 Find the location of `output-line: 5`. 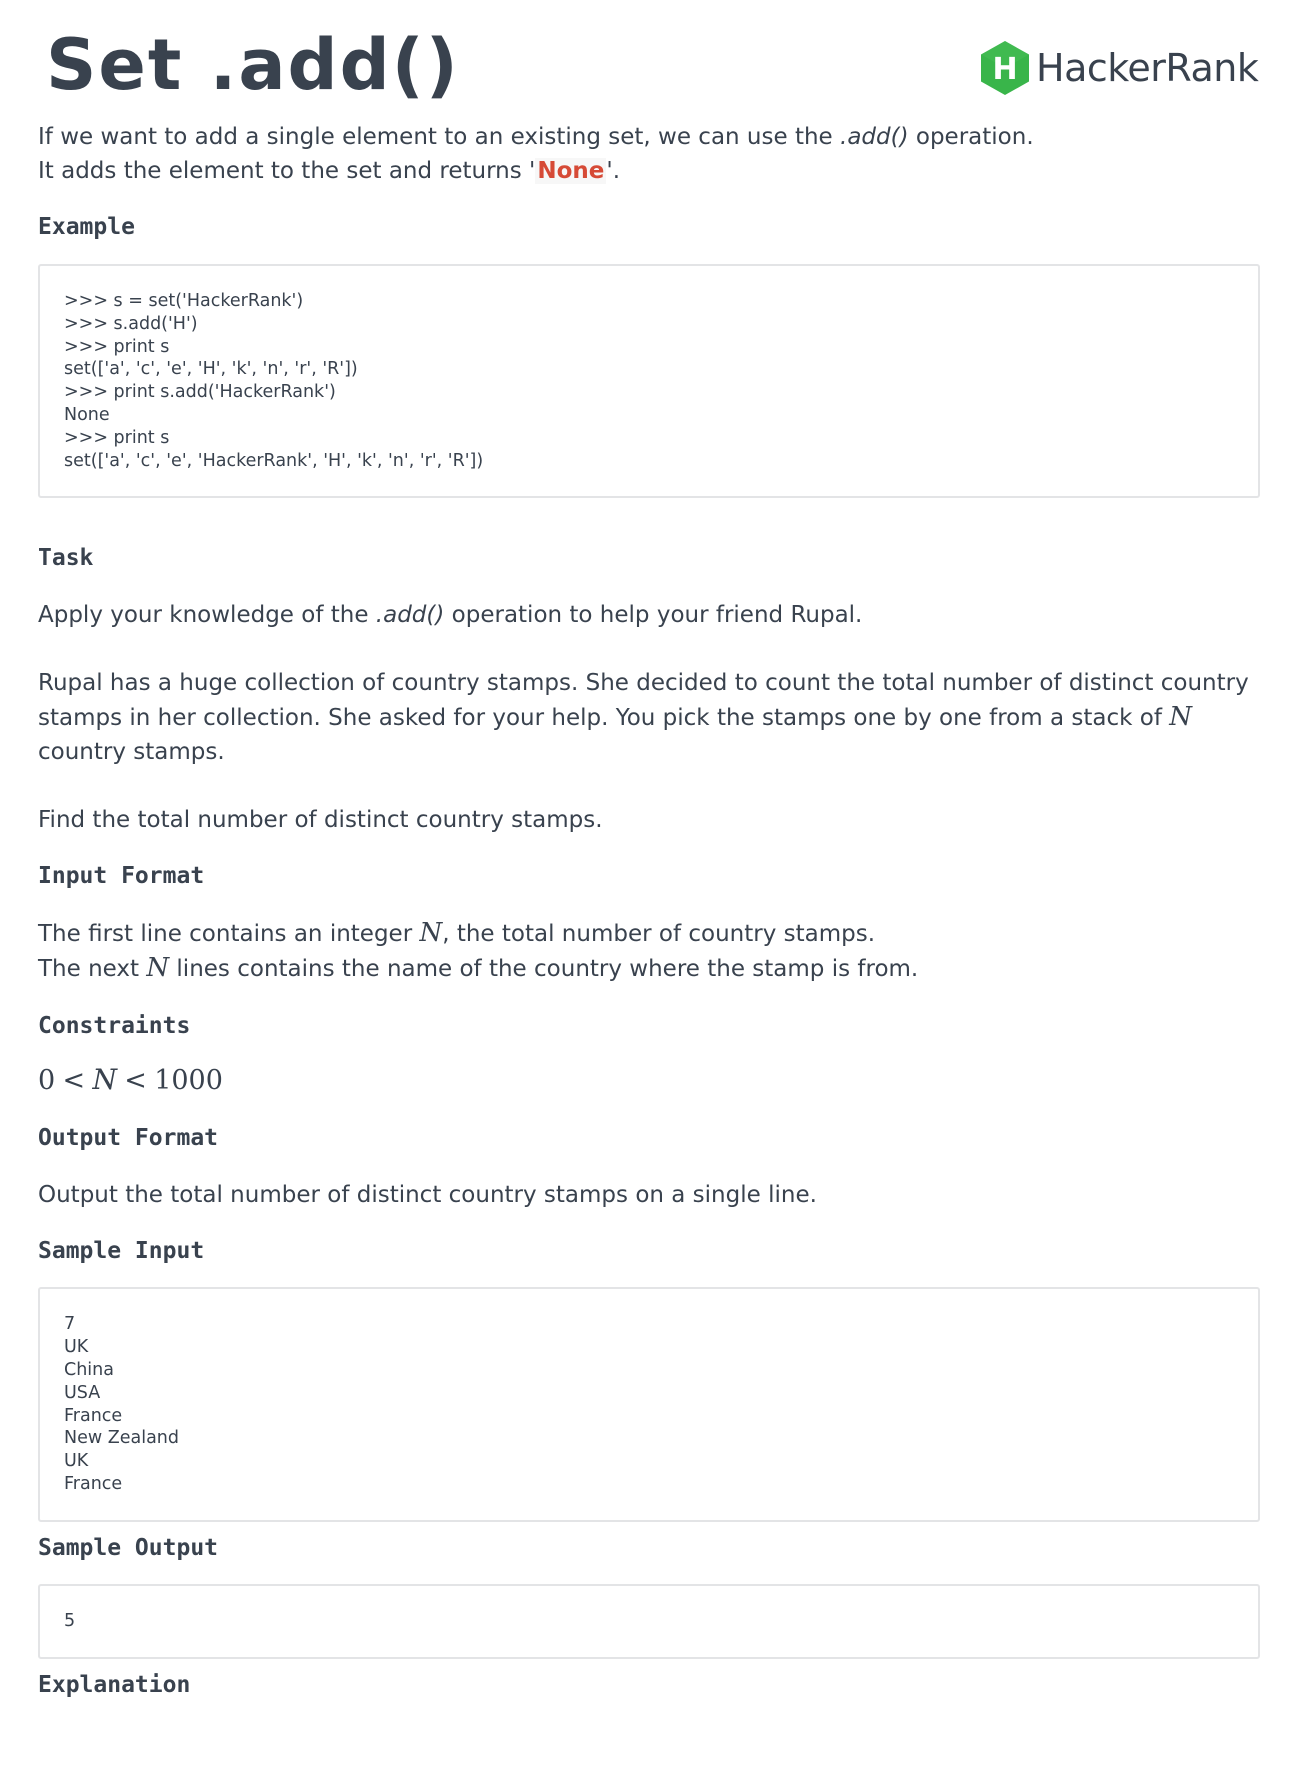

output-line: 5 is located at coordinates (70, 1620).